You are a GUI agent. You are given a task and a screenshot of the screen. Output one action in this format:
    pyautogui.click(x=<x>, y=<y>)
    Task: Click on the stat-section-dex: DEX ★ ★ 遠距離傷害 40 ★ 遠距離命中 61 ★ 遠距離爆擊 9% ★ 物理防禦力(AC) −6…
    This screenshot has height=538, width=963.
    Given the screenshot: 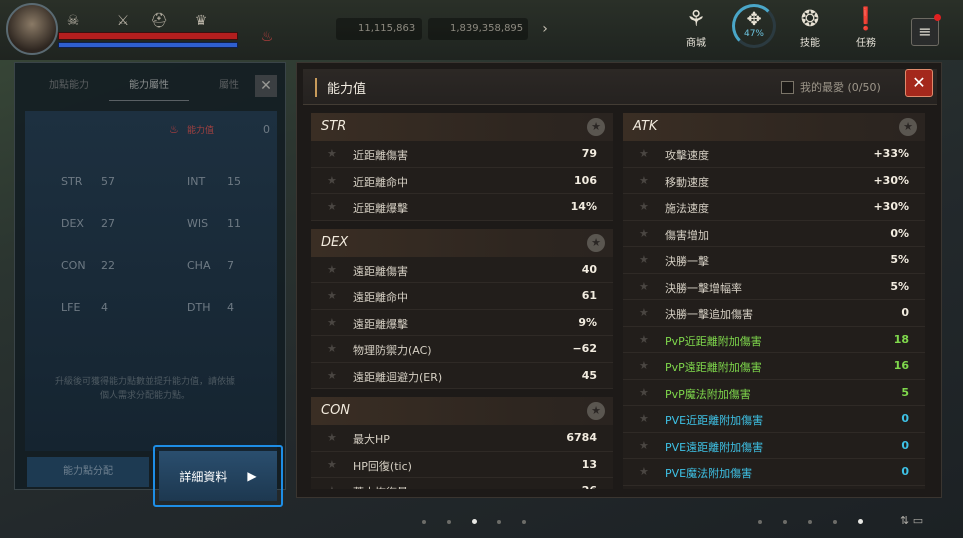 What is the action you would take?
    pyautogui.click(x=462, y=308)
    